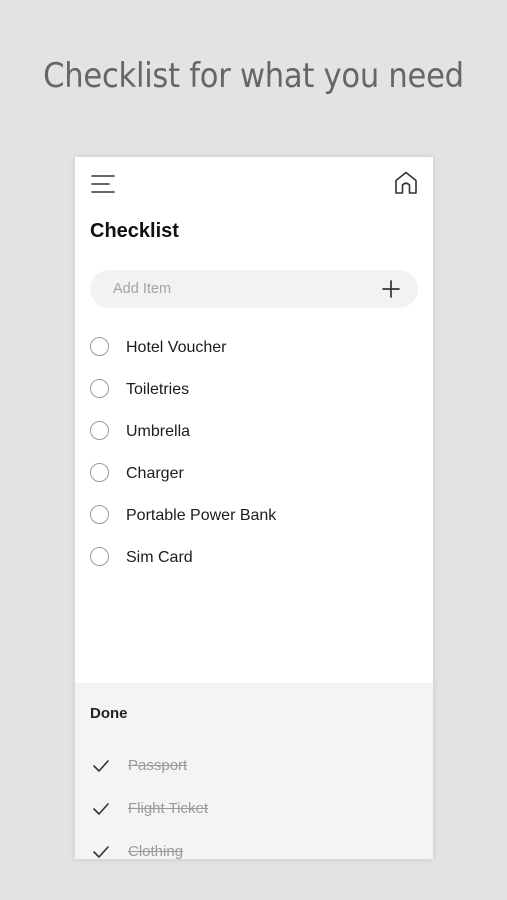 The image size is (507, 900). Describe the element at coordinates (253, 76) in the screenshot. I see `promo-tagline: Checklist for what you need` at that location.